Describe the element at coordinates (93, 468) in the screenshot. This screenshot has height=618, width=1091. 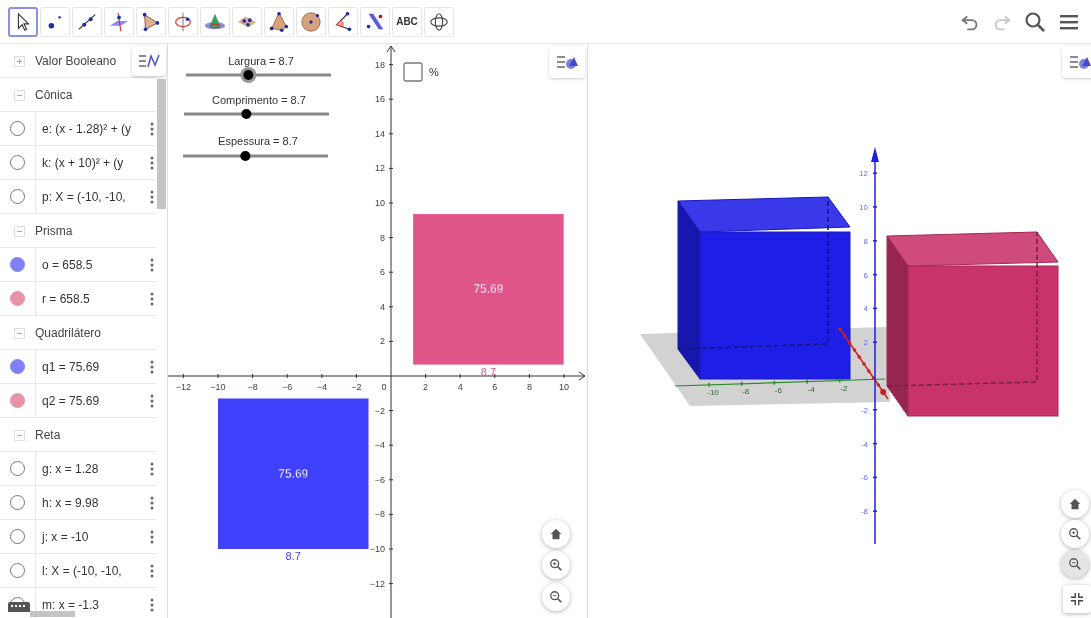
I see `algebra-entry: g: x = 1.28` at that location.